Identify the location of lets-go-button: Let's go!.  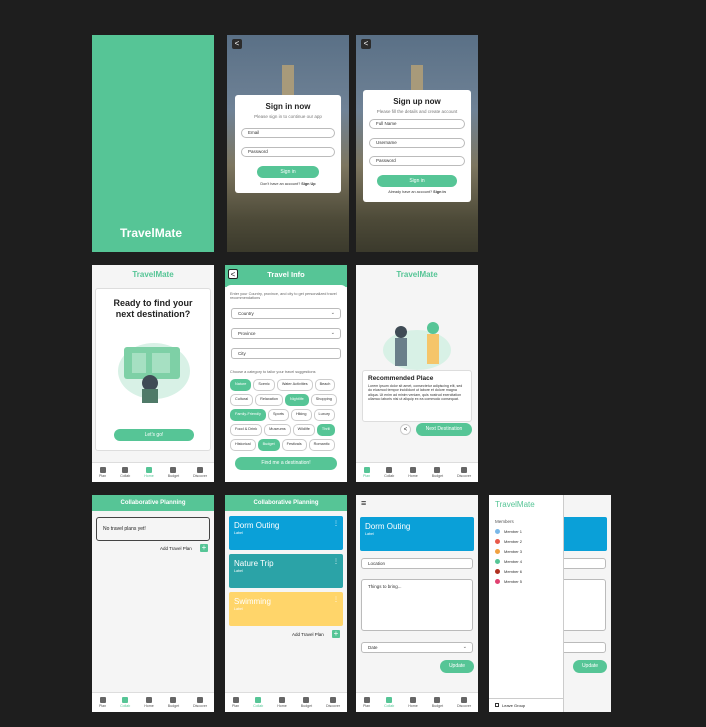
(154, 435).